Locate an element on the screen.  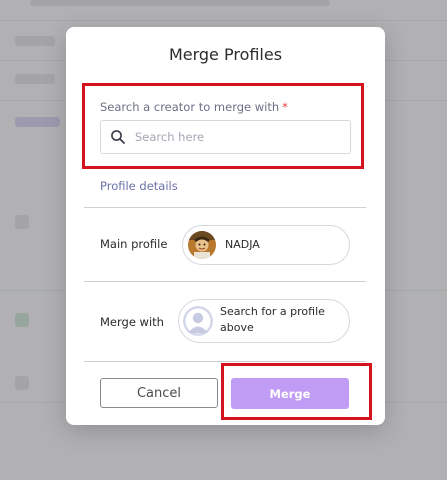
merge-highlight-box is located at coordinates (296, 391).